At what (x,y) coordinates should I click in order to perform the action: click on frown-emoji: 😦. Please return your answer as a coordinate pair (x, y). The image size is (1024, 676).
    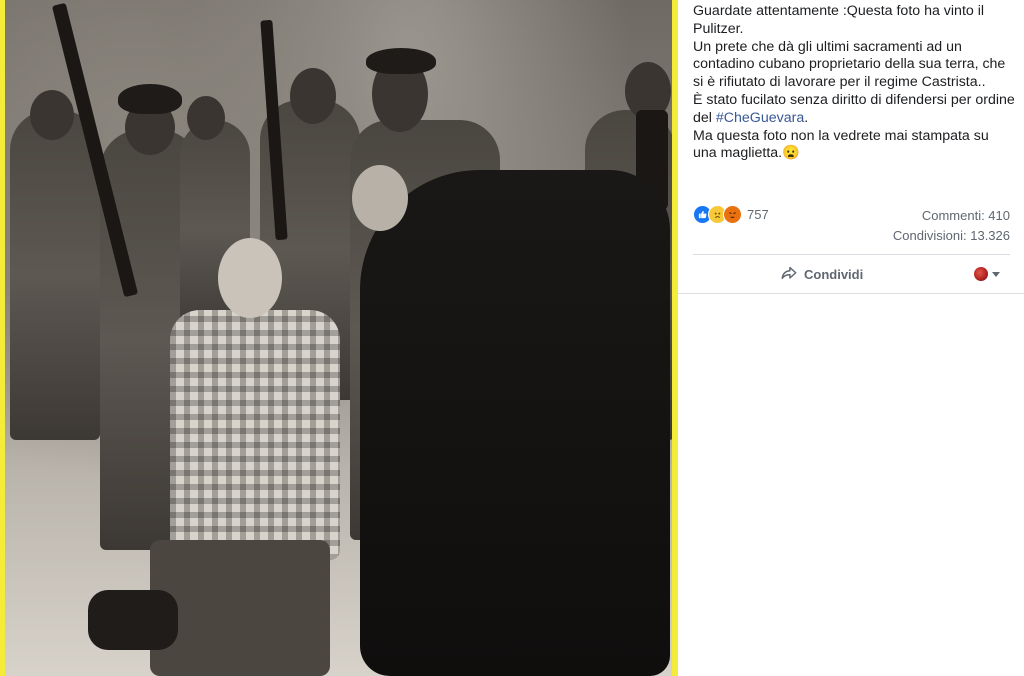
    Looking at the image, I should click on (791, 153).